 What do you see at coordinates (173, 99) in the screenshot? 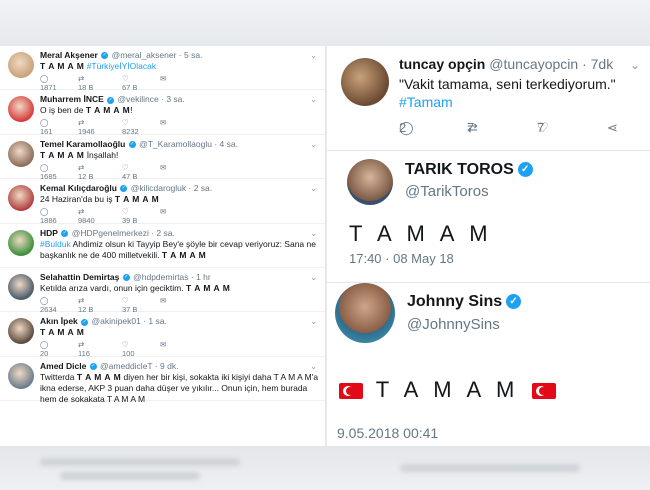
I see `timestamp: · 3 sa.` at bounding box center [173, 99].